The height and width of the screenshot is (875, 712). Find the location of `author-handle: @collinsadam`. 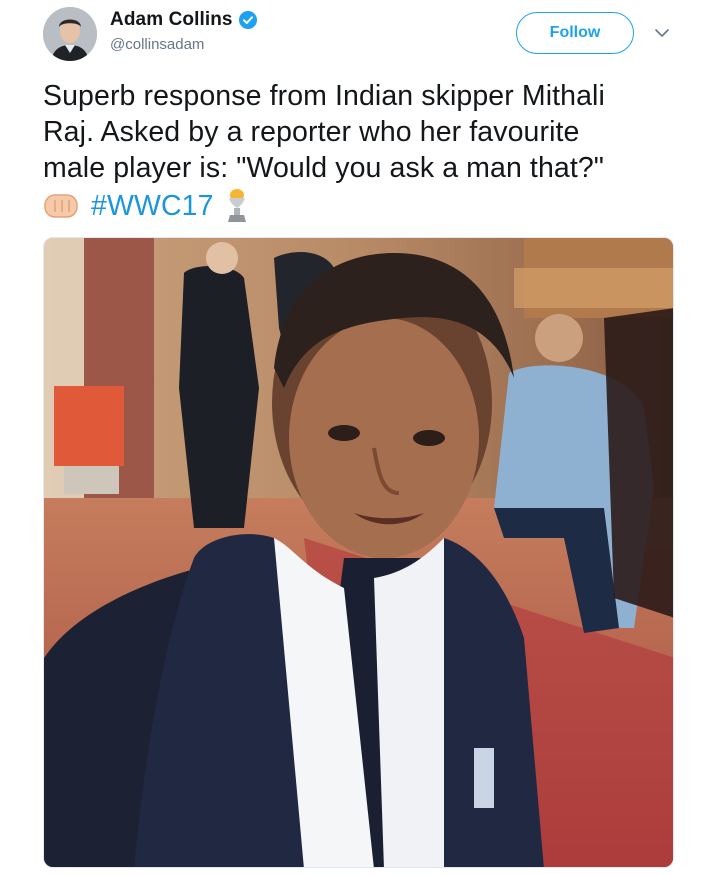

author-handle: @collinsadam is located at coordinates (157, 44).